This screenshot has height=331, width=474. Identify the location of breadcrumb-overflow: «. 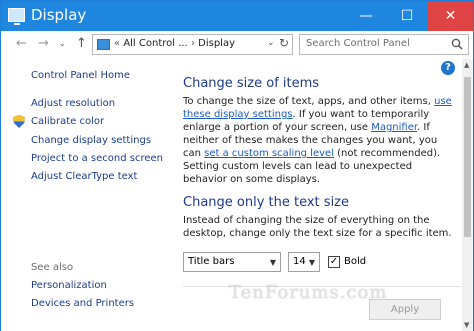
(117, 43).